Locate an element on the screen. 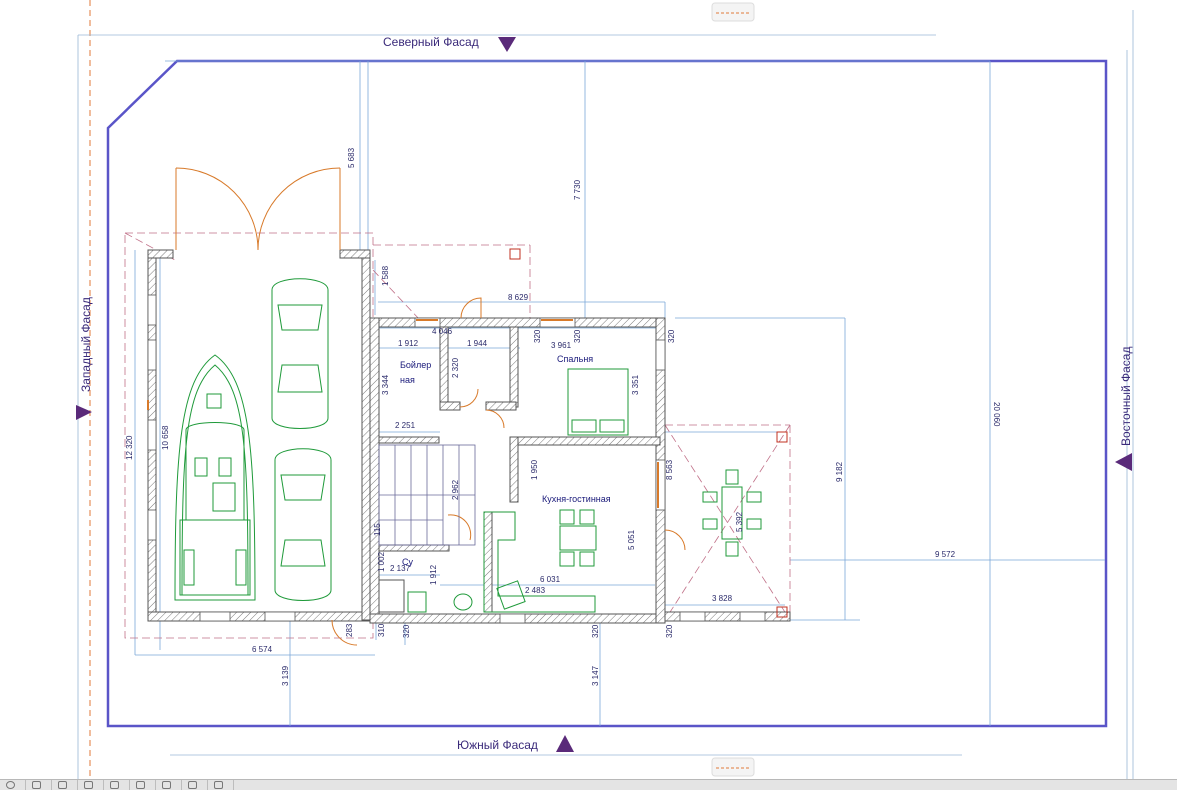 This screenshot has width=1177, height=790. west-facade-marker is located at coordinates (84, 412).